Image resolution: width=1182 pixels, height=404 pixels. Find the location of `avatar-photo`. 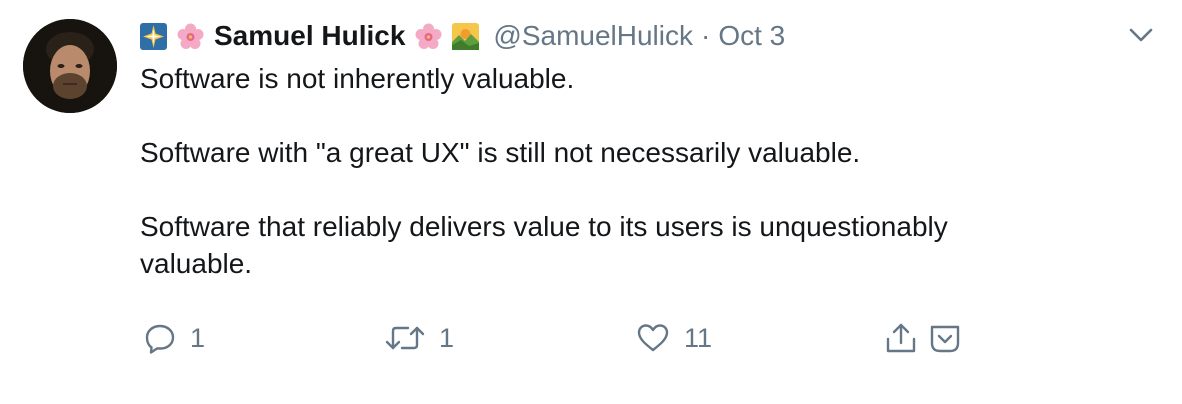

avatar-photo is located at coordinates (70, 66).